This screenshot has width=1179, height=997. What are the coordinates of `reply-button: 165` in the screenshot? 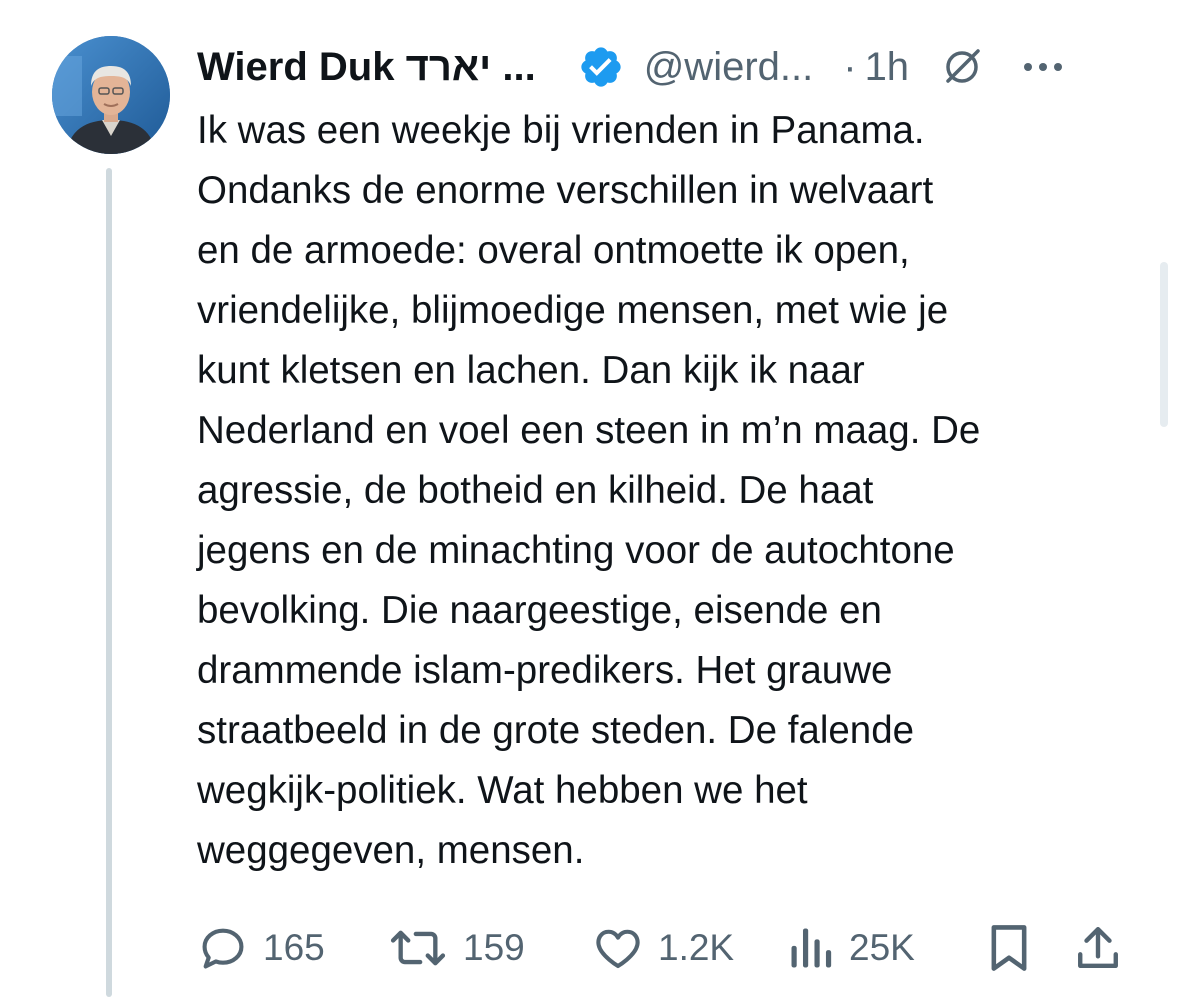 It's located at (261, 948).